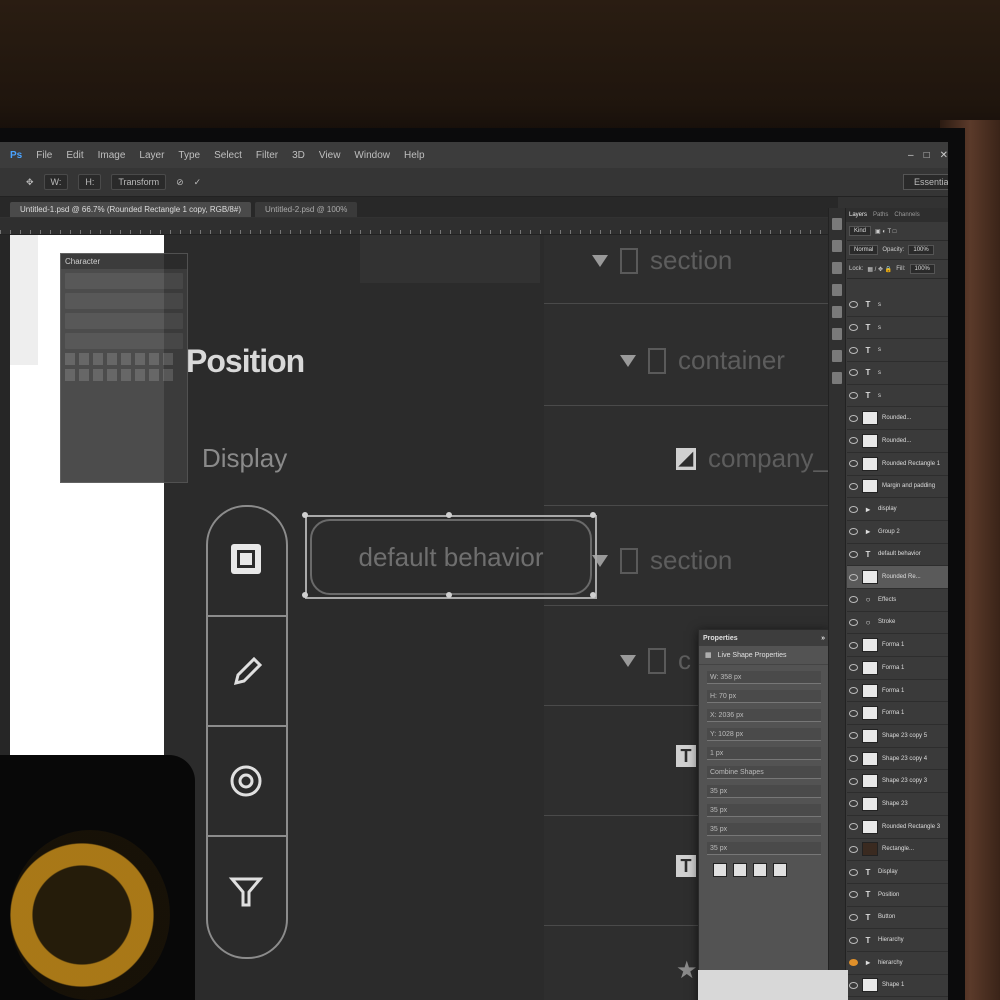  I want to click on height-field: H: 70 px, so click(764, 696).